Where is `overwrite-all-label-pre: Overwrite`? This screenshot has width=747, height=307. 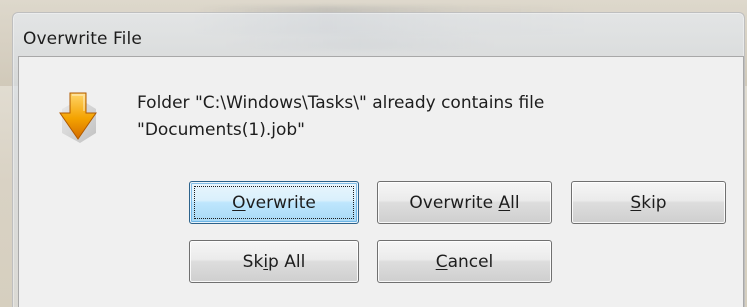 overwrite-all-label-pre: Overwrite is located at coordinates (454, 202).